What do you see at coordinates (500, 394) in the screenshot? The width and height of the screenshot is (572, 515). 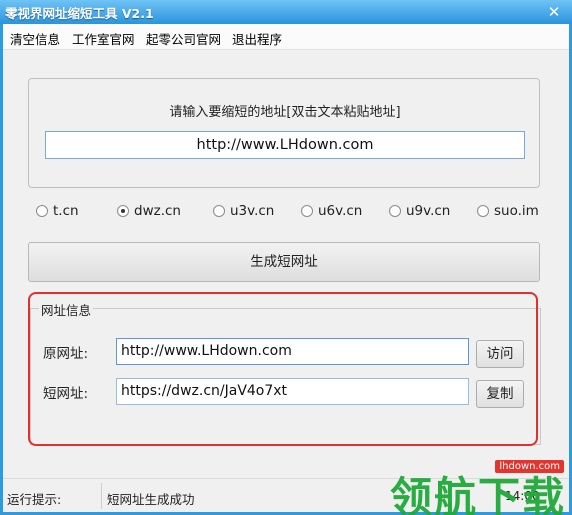 I see `copy-button: 复制` at bounding box center [500, 394].